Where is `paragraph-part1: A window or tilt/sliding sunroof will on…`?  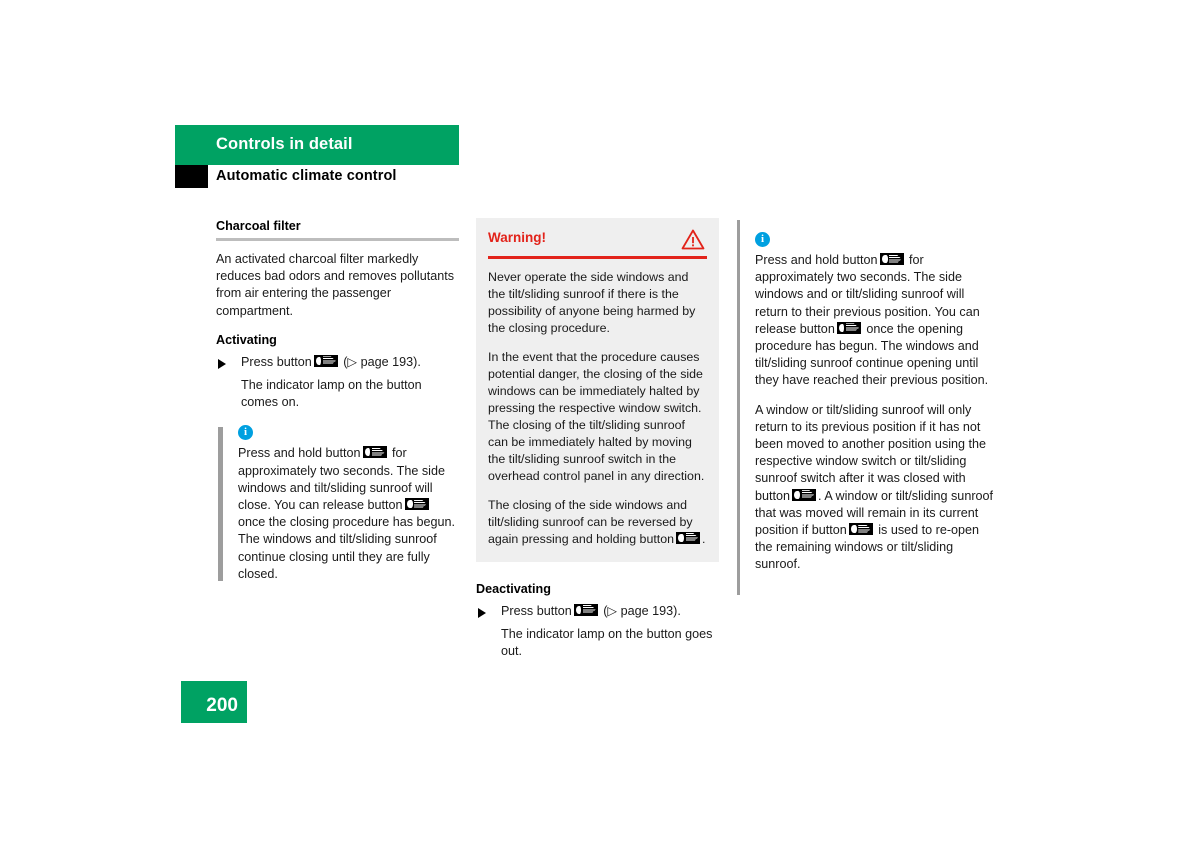
paragraph-part1: A window or tilt/sliding sunroof will on… is located at coordinates (871, 452).